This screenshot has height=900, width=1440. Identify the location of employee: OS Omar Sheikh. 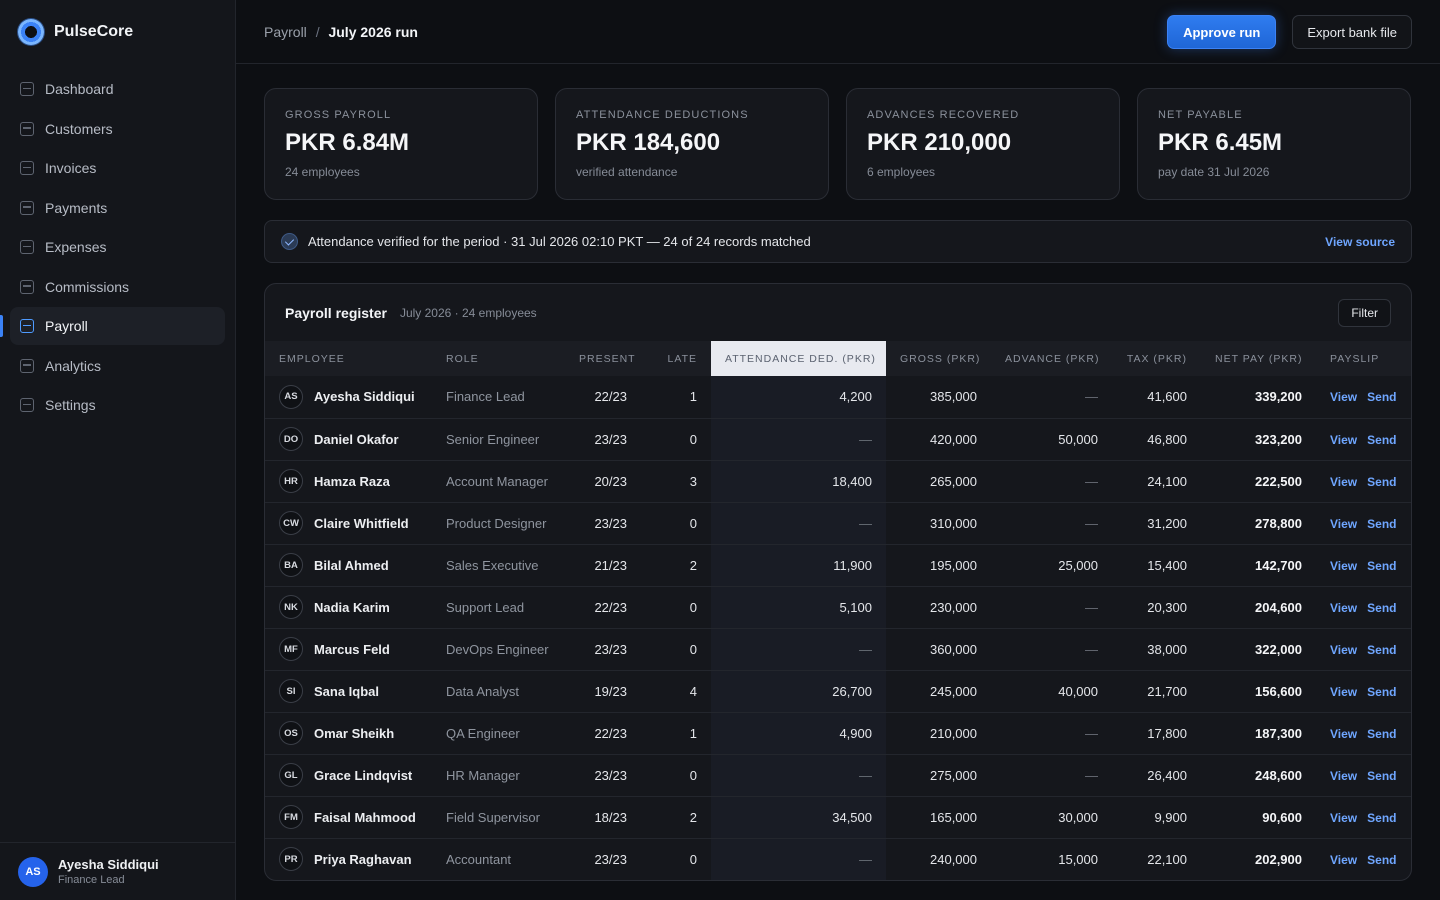
(348, 733).